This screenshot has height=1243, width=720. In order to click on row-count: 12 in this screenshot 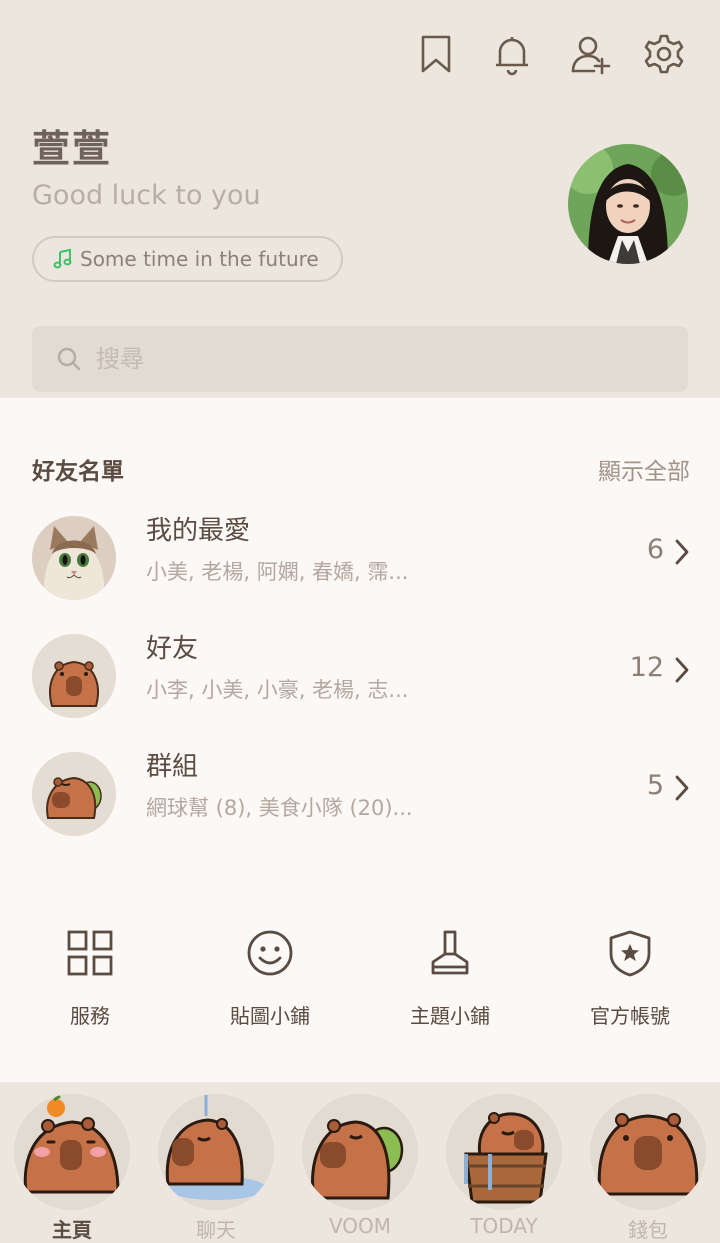, I will do `click(646, 667)`.